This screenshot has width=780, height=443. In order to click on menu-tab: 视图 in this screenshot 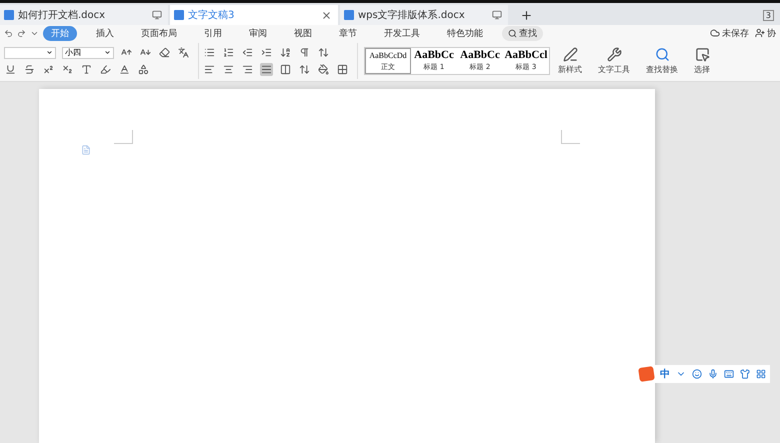, I will do `click(303, 33)`.